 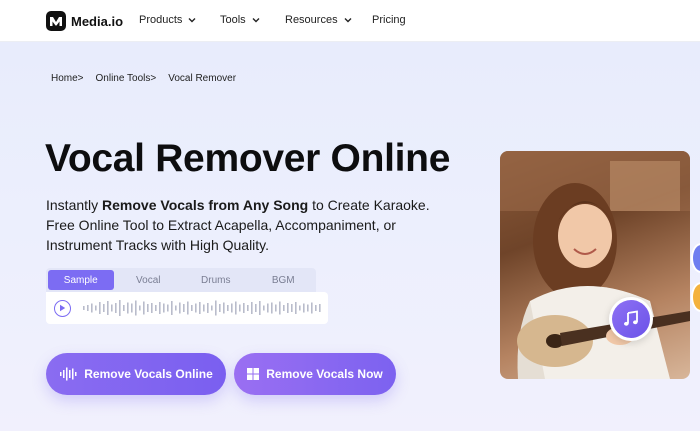 I want to click on play-button, so click(x=62, y=308).